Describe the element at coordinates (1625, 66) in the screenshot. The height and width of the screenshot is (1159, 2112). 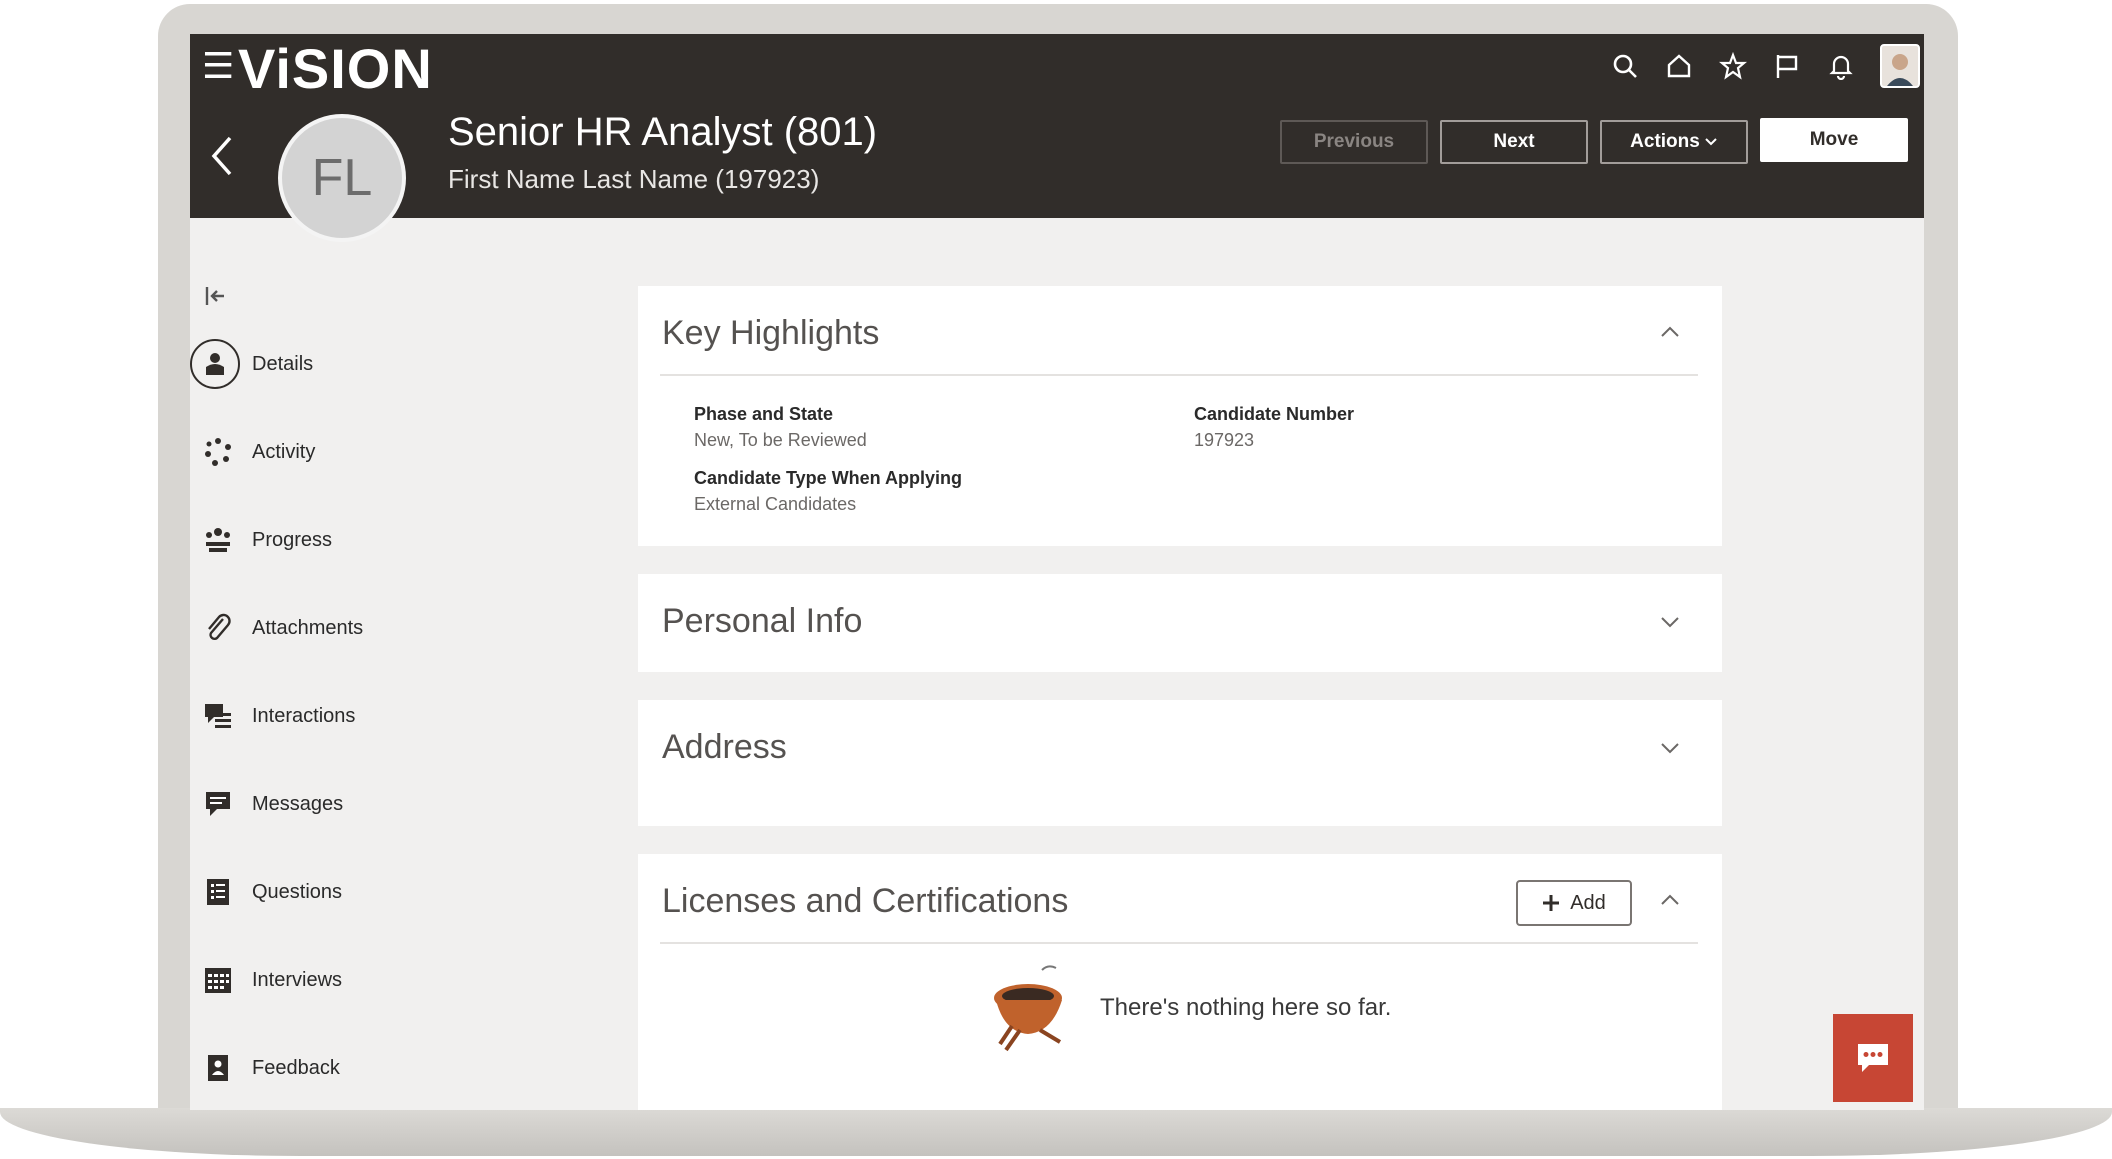
I see `search-icon` at that location.